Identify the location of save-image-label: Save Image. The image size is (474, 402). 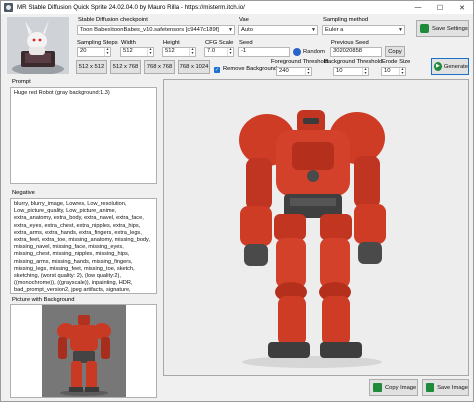
(452, 387).